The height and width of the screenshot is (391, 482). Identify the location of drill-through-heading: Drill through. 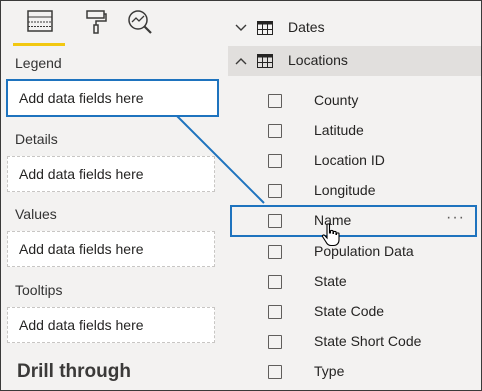
(74, 371).